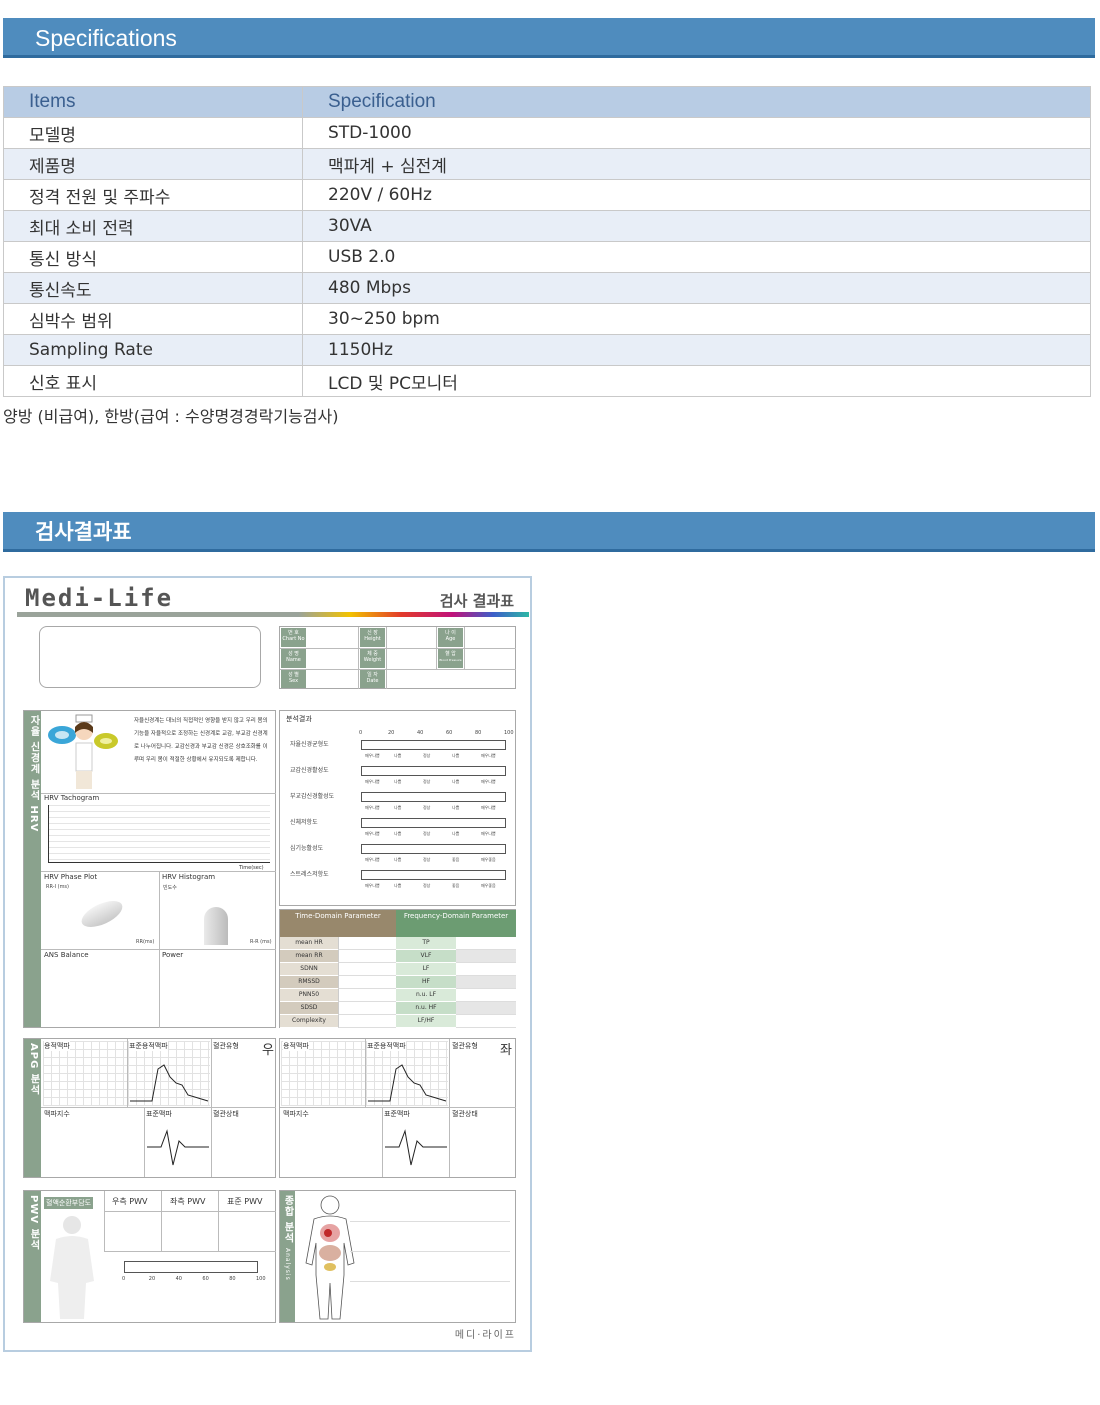 This screenshot has height=1405, width=1100. Describe the element at coordinates (145, 942) in the screenshot. I see `phase-x-label: RR(ms)` at that location.